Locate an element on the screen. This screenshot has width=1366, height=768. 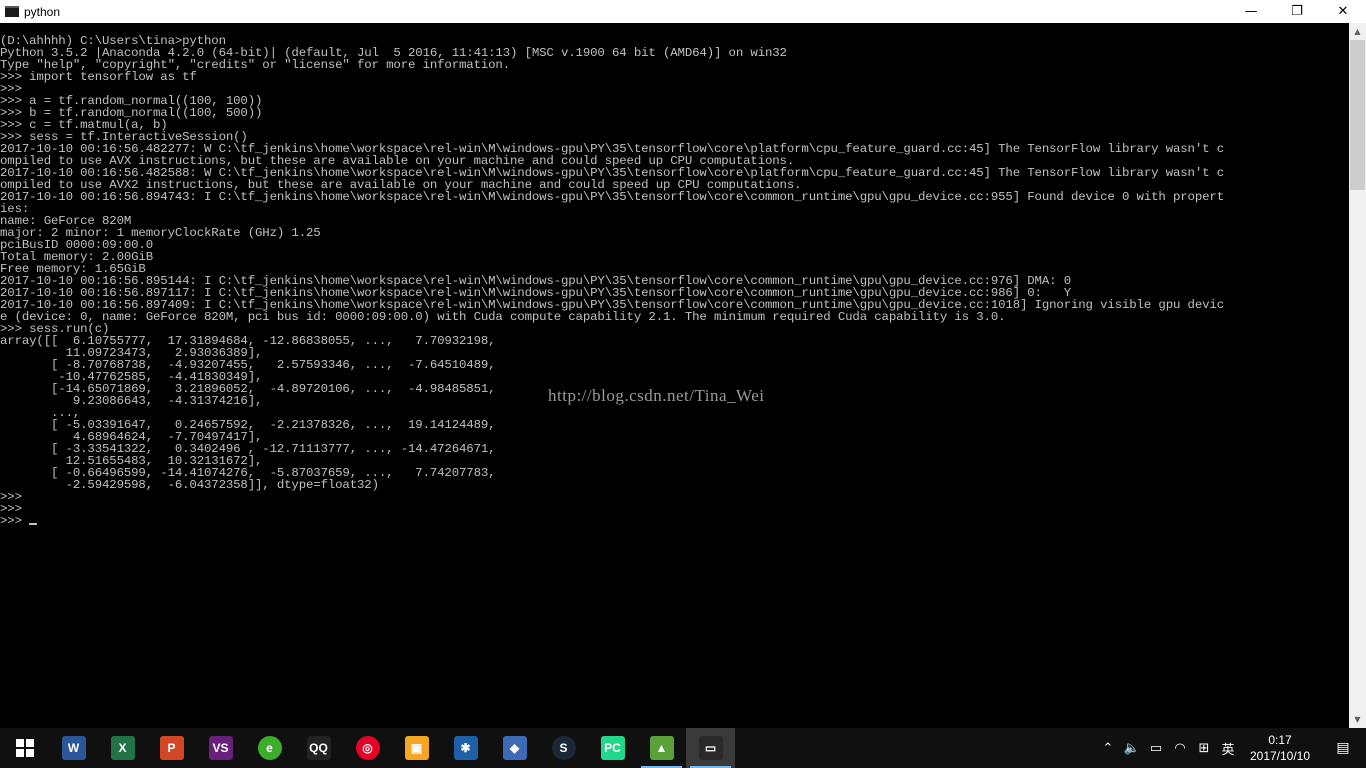
app-icon-label: VS is located at coordinates (220, 748).